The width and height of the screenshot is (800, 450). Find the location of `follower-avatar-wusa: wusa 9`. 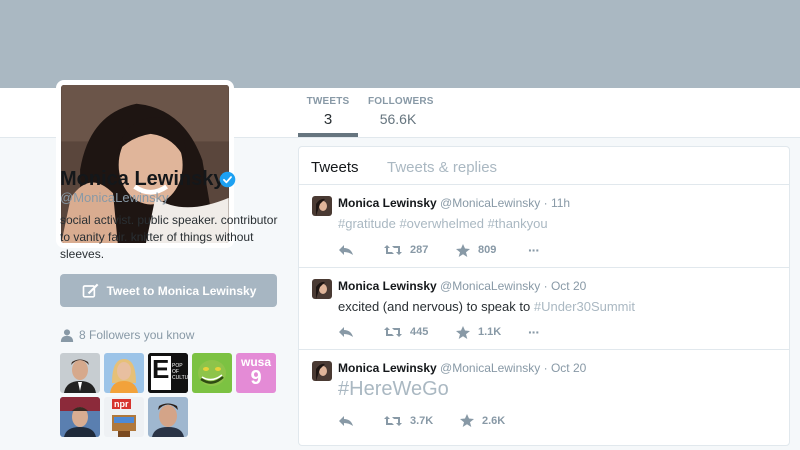

follower-avatar-wusa: wusa 9 is located at coordinates (256, 373).